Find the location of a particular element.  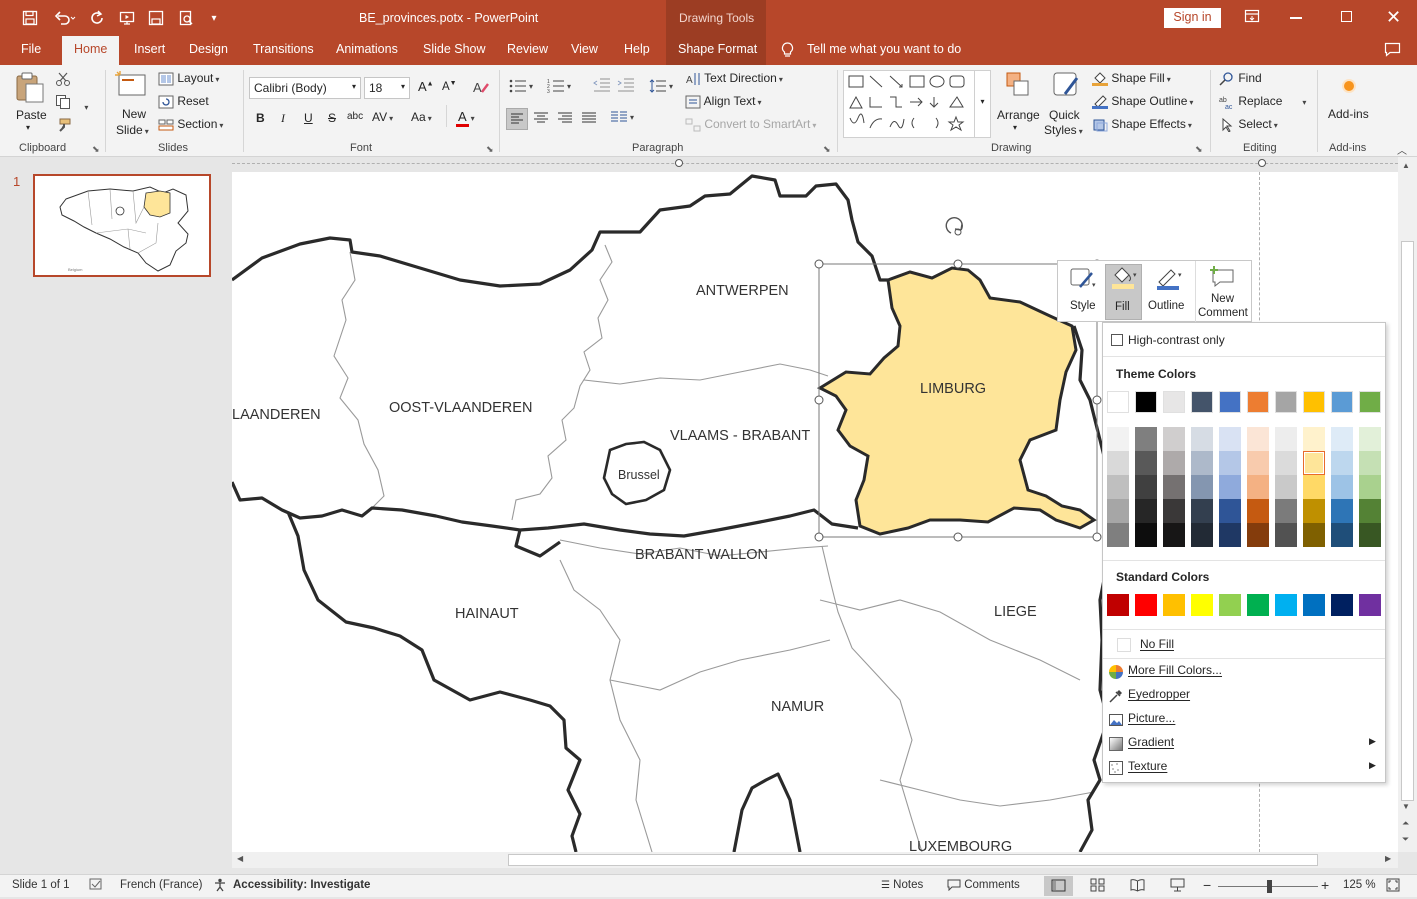

copy-icon: ▾ is located at coordinates (71, 103).